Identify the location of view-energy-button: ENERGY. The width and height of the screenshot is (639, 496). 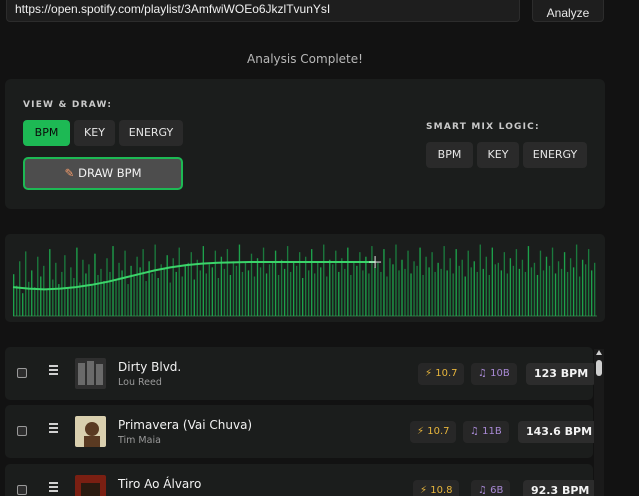
(151, 133).